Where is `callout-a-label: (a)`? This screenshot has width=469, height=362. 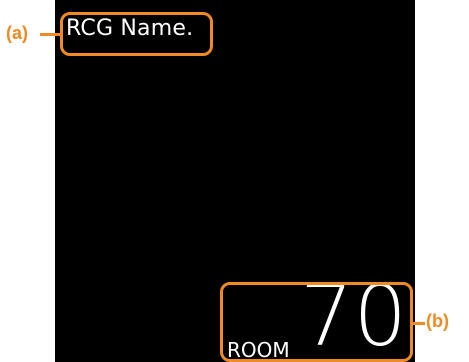 callout-a-label: (a) is located at coordinates (17, 33).